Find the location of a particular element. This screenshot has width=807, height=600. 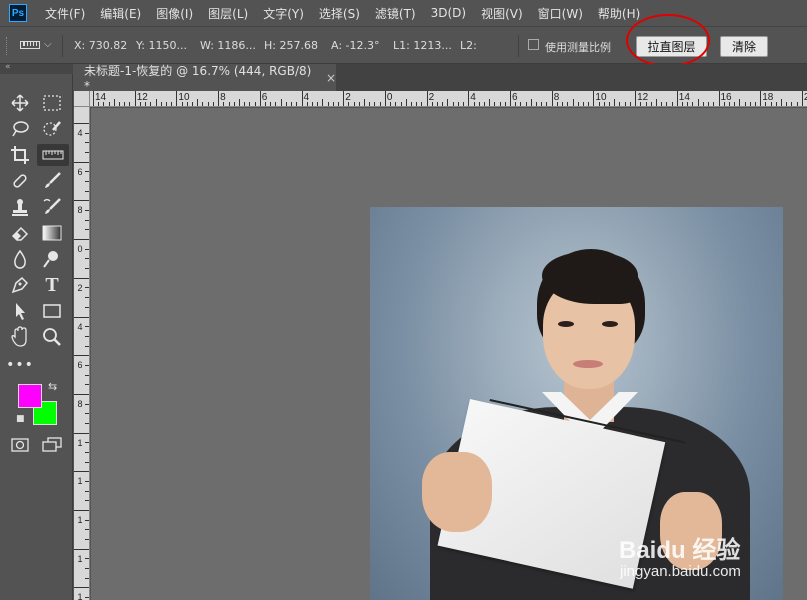

more-icon: ••• is located at coordinates (19, 365).